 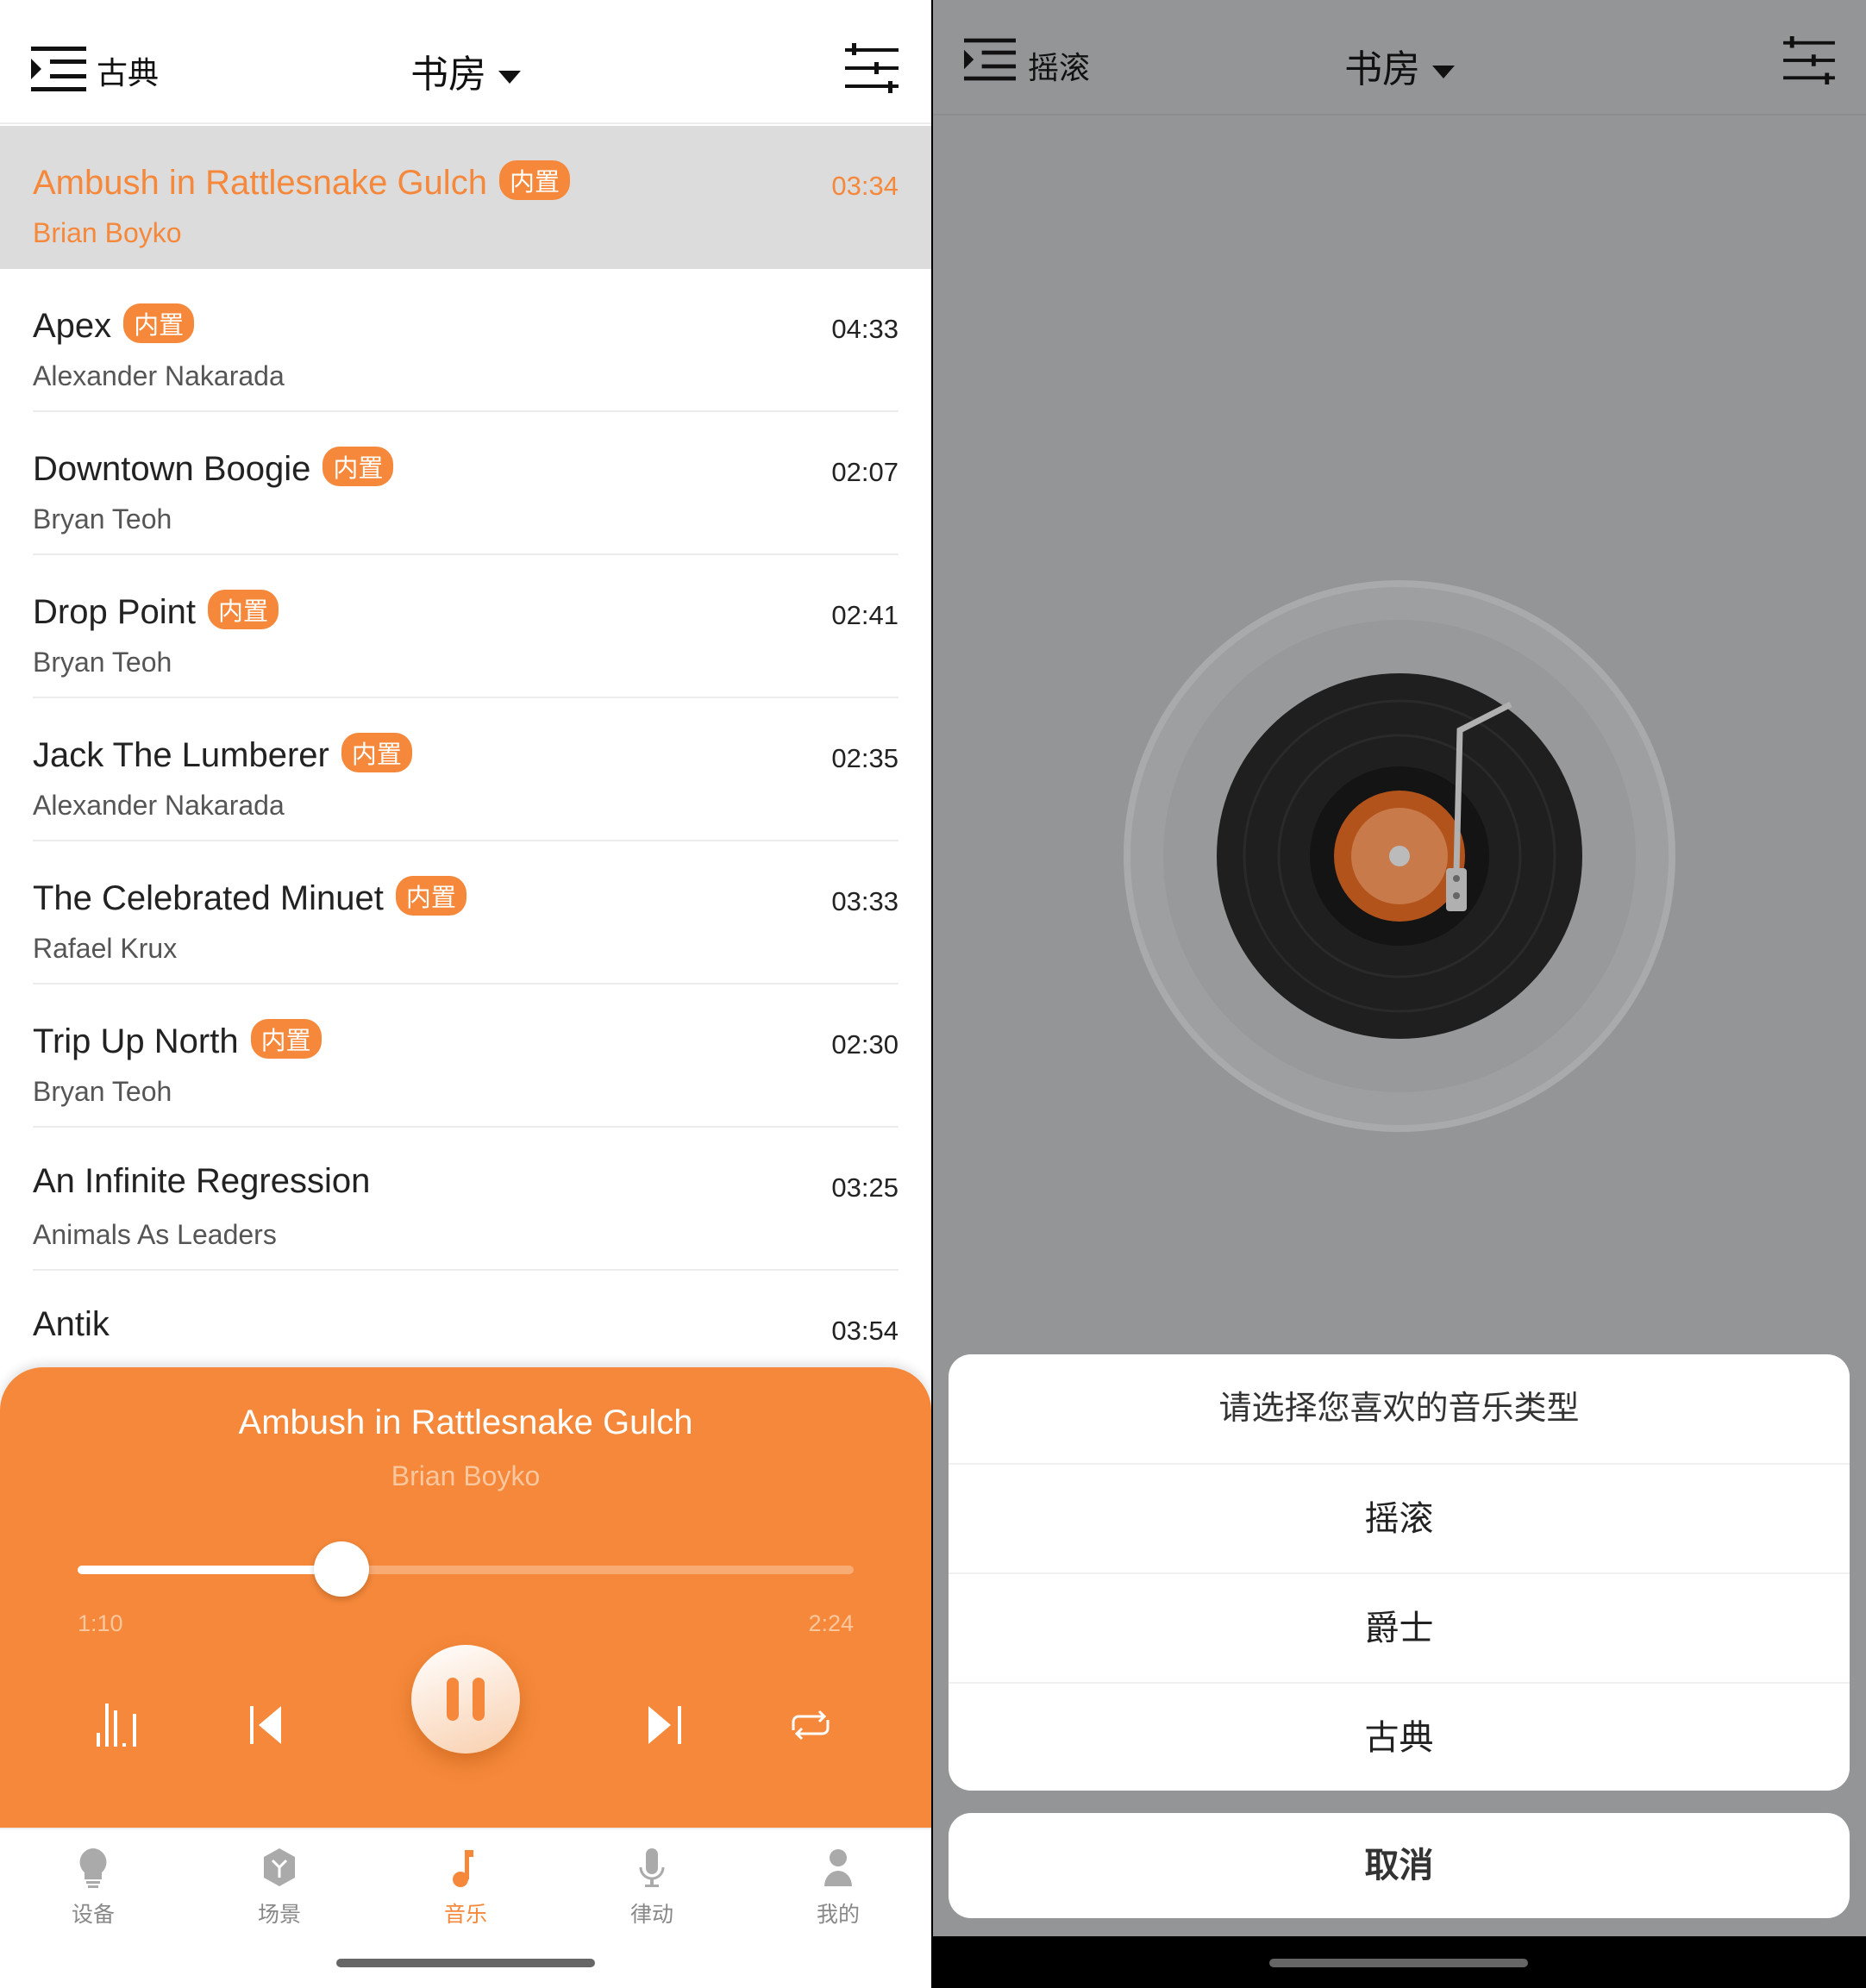 I want to click on bulb-icon, so click(x=93, y=1868).